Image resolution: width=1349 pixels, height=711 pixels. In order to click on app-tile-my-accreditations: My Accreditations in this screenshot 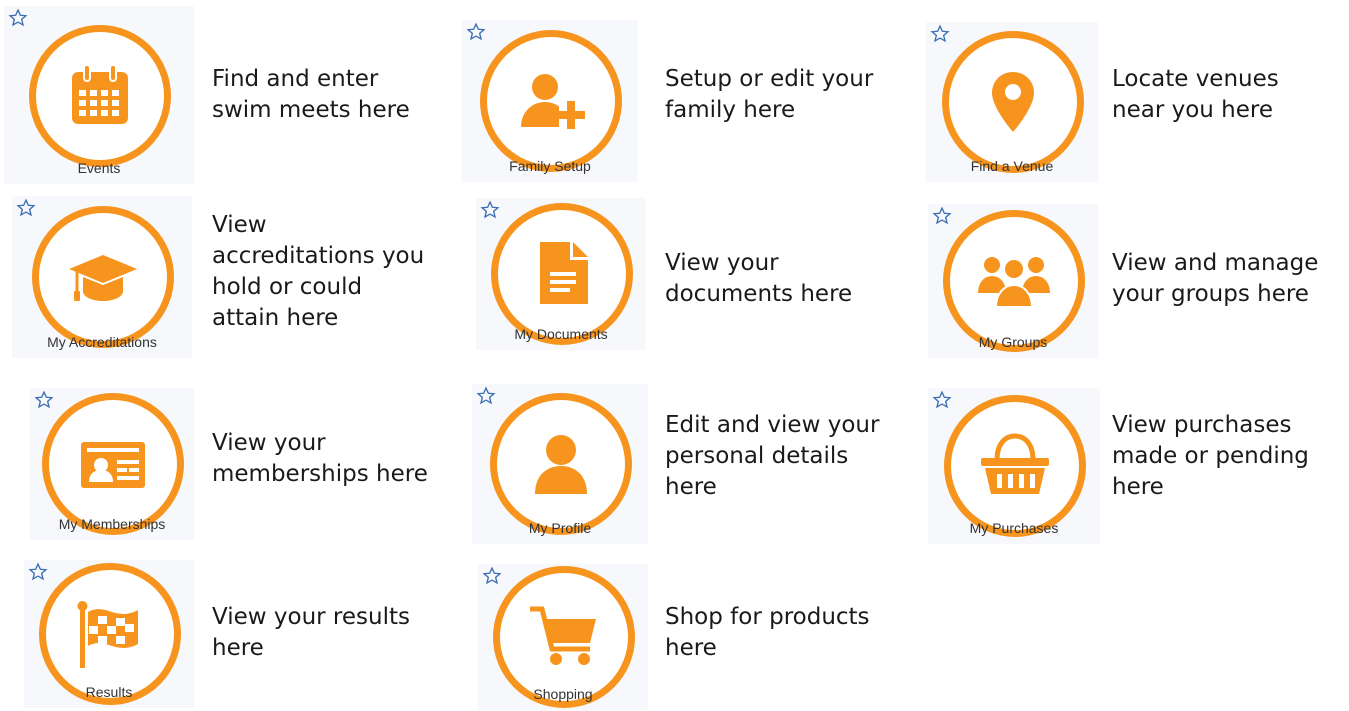, I will do `click(102, 277)`.